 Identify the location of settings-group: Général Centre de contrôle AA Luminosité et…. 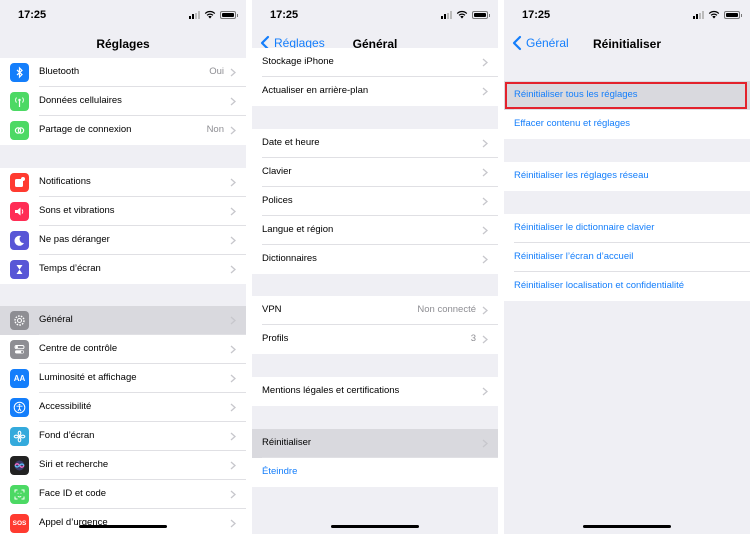
(123, 420).